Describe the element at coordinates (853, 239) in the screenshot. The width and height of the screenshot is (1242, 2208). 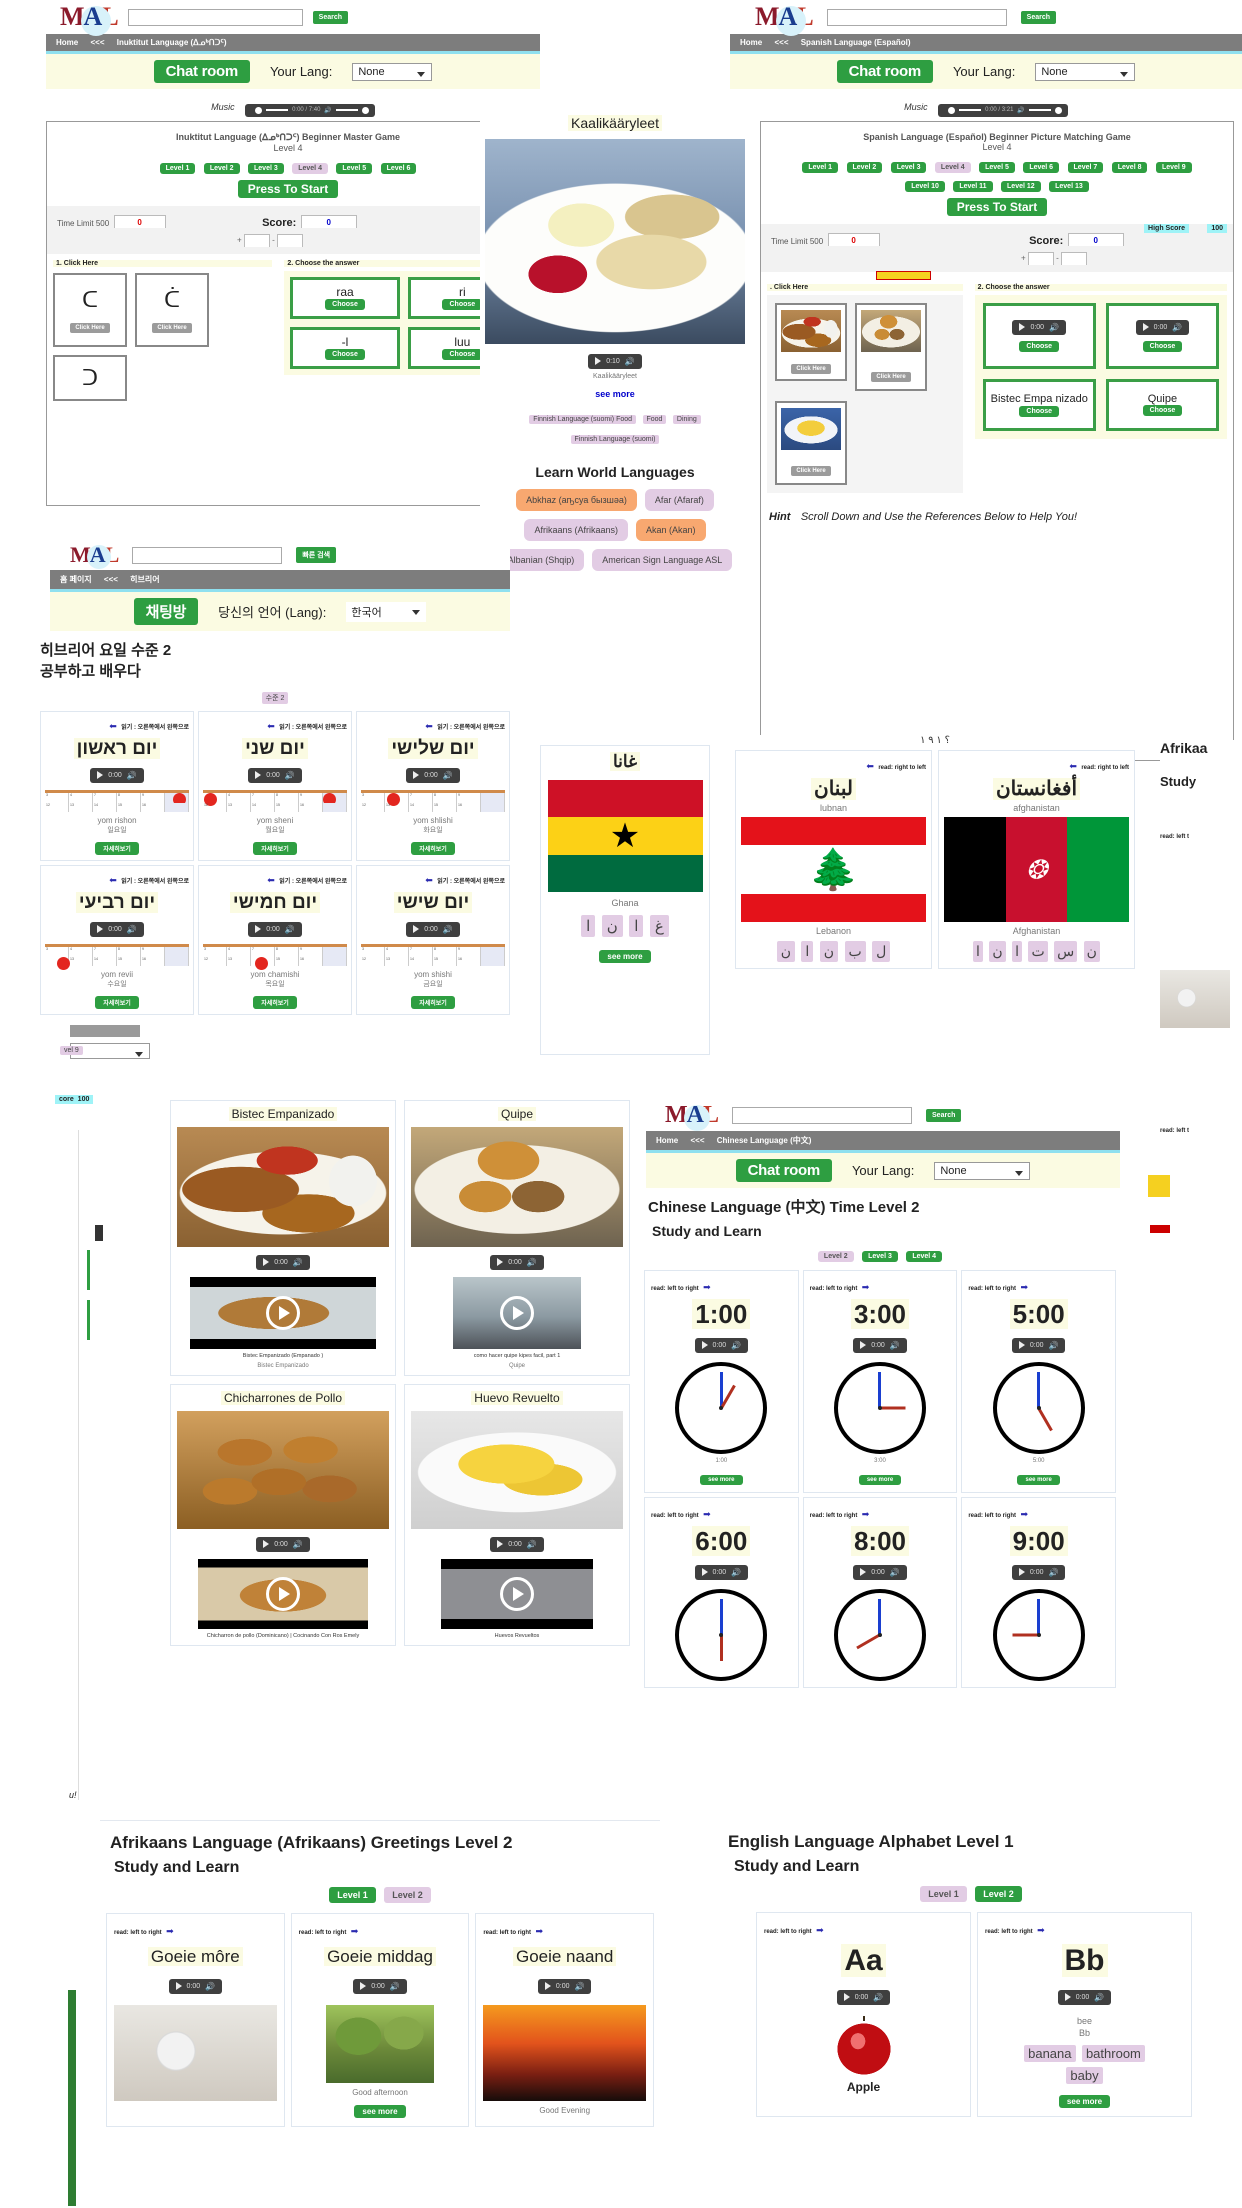
I see `time-value: 0` at that location.